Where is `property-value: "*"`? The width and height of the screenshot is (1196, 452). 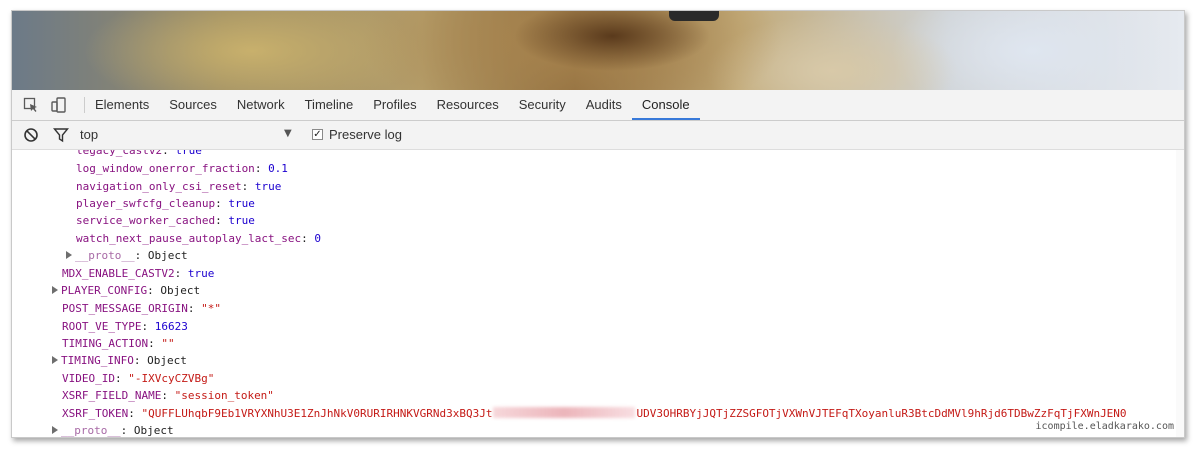 property-value: "*" is located at coordinates (211, 308).